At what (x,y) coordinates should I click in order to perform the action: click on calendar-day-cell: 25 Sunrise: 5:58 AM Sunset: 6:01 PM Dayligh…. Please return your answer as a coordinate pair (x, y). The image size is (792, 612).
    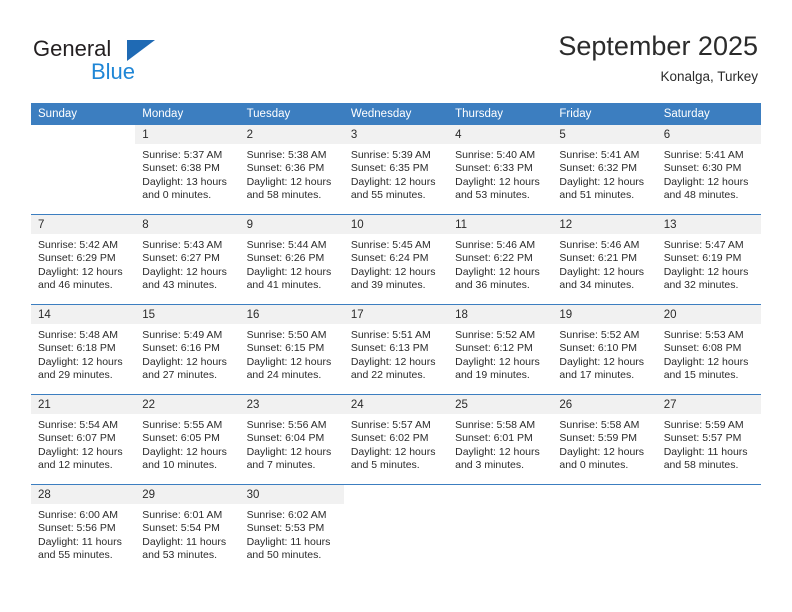
    Looking at the image, I should click on (500, 439).